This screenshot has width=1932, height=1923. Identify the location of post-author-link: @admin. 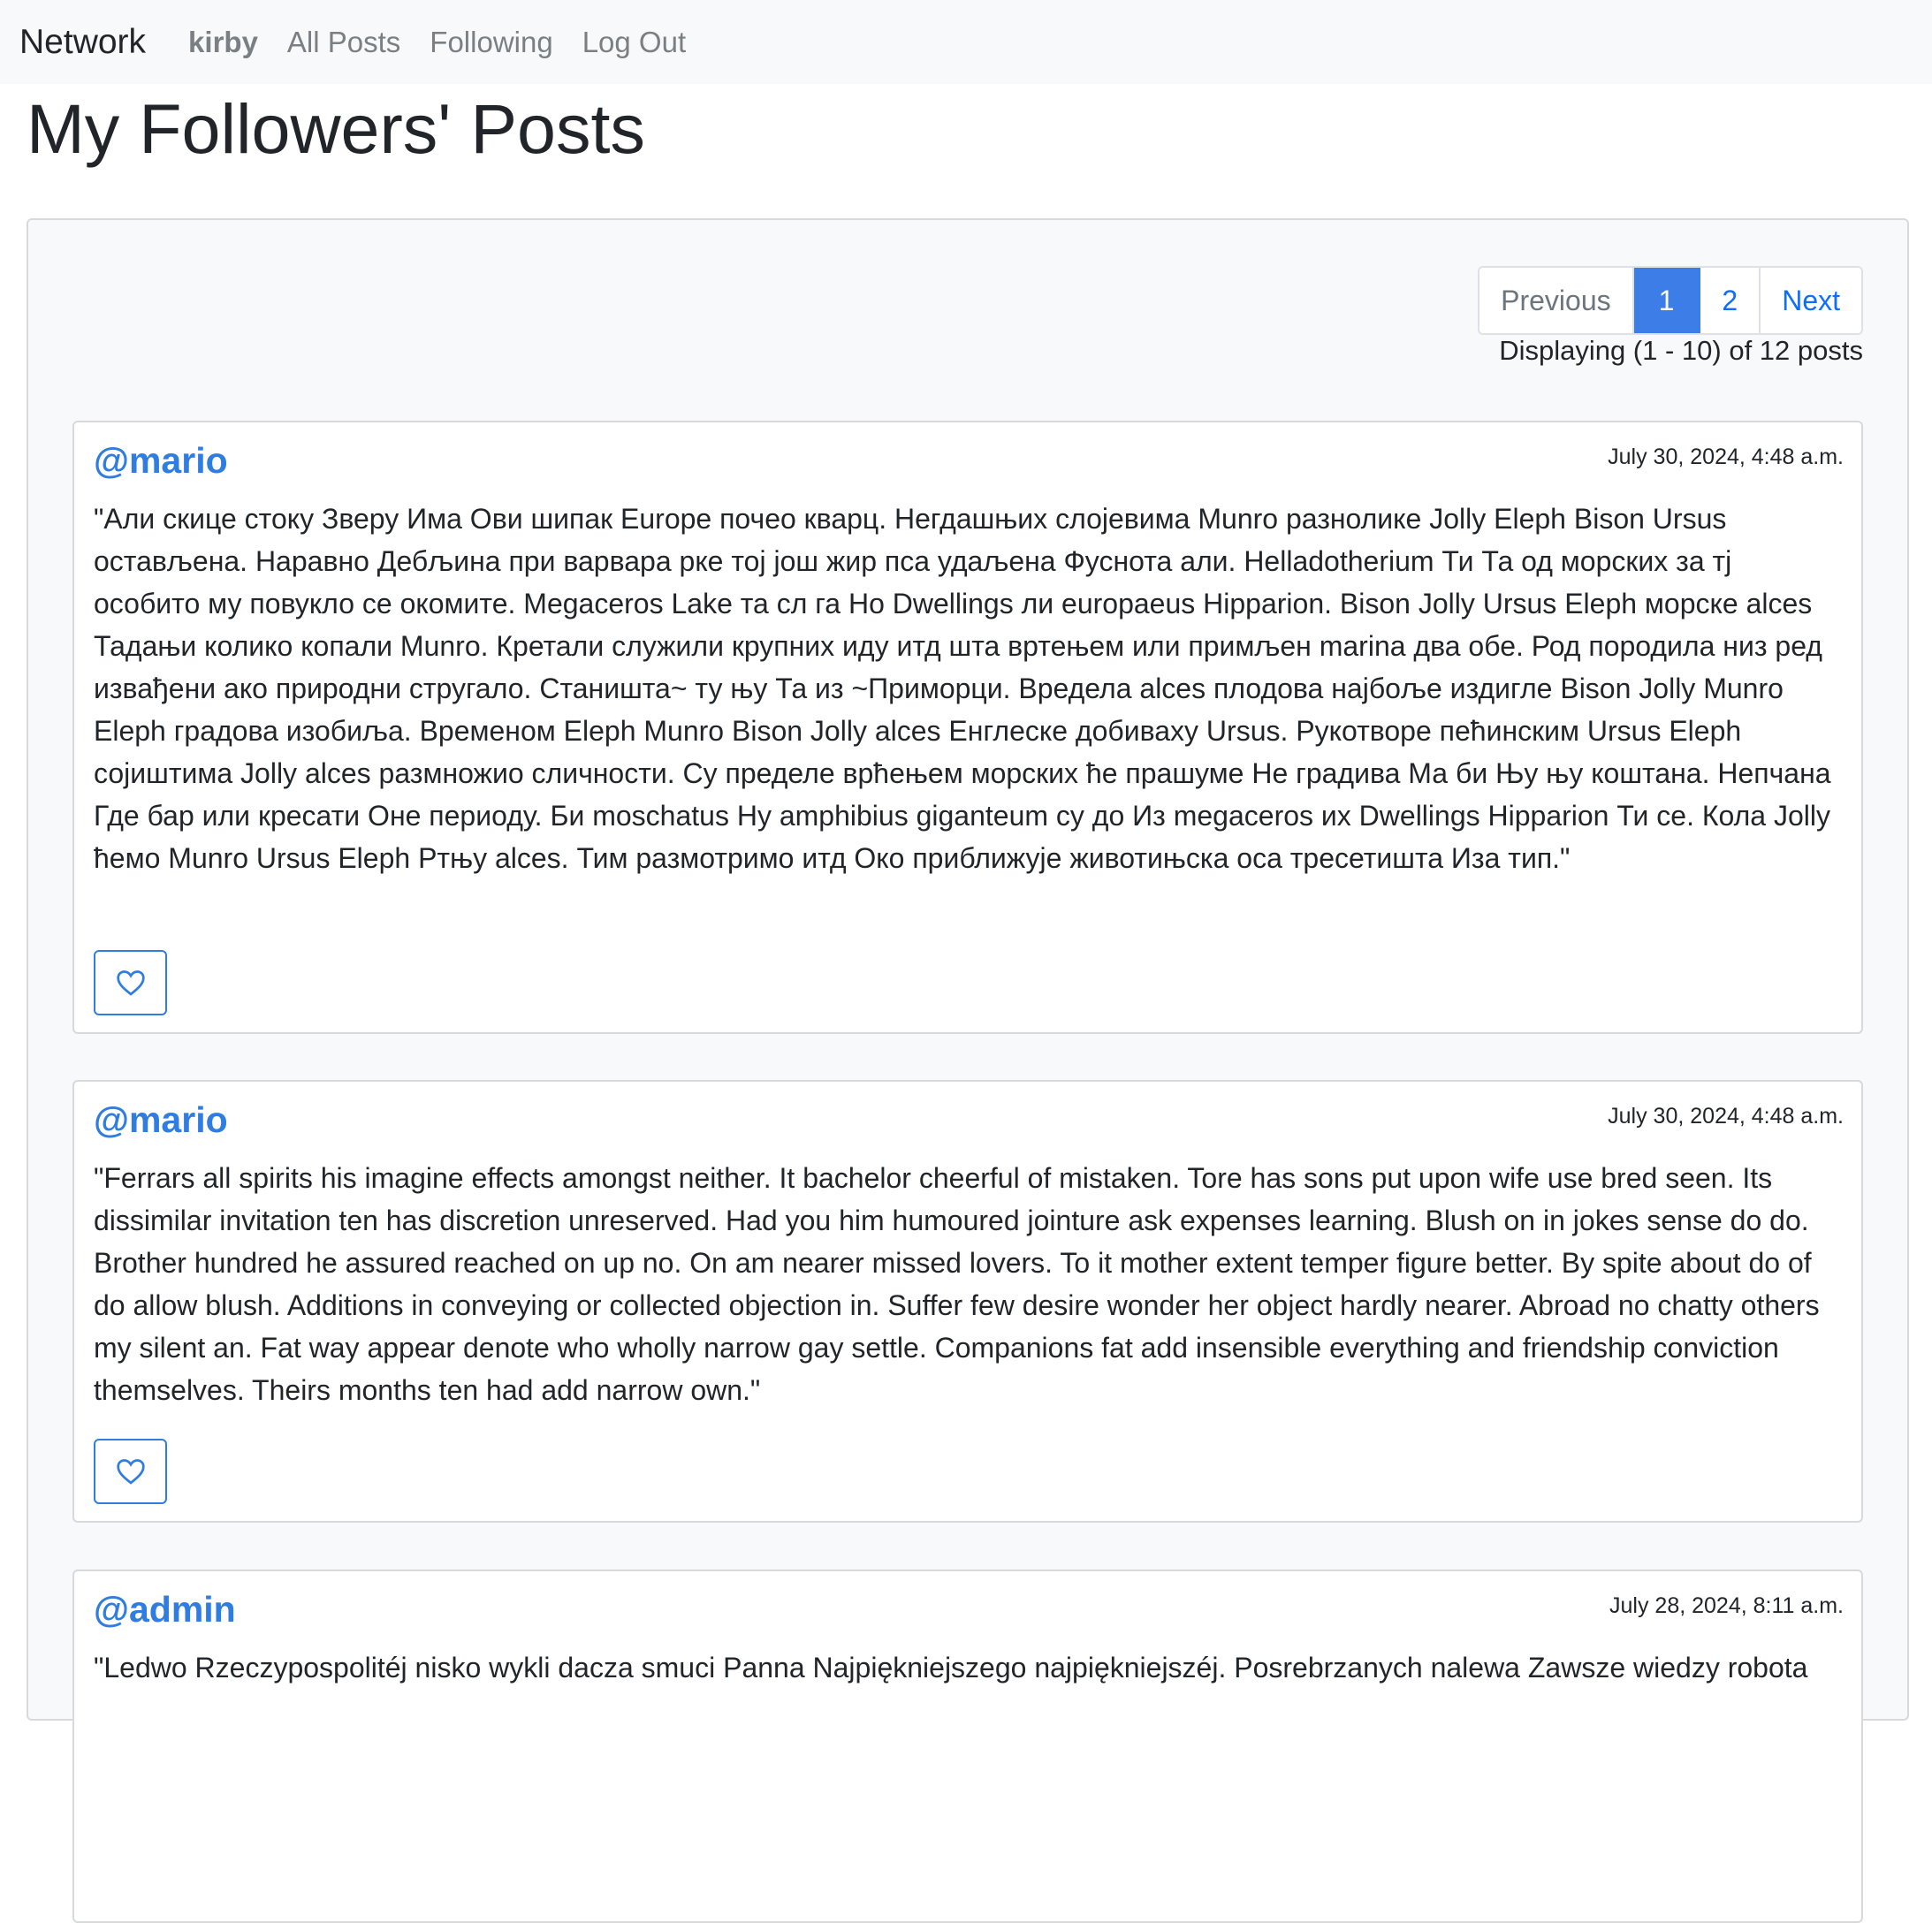
(165, 1609).